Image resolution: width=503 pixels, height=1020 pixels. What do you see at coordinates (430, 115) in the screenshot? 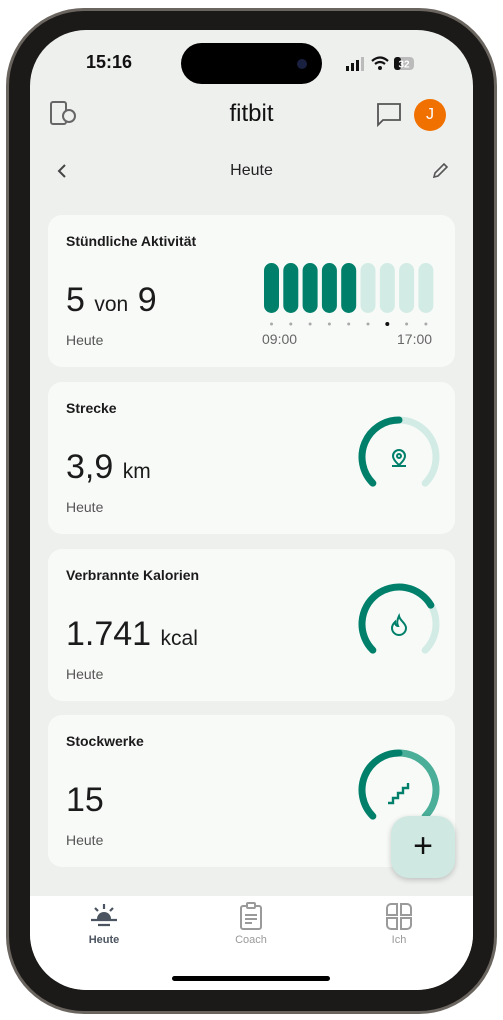
I see `avatar: J` at bounding box center [430, 115].